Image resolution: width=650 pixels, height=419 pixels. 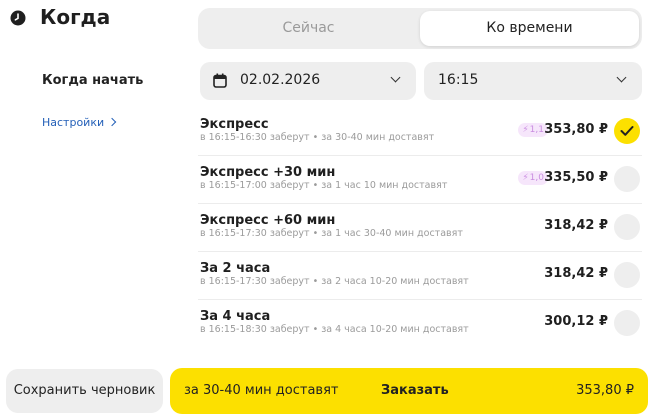 What do you see at coordinates (576, 321) in the screenshot?
I see `option-price: 300,12 ₽` at bounding box center [576, 321].